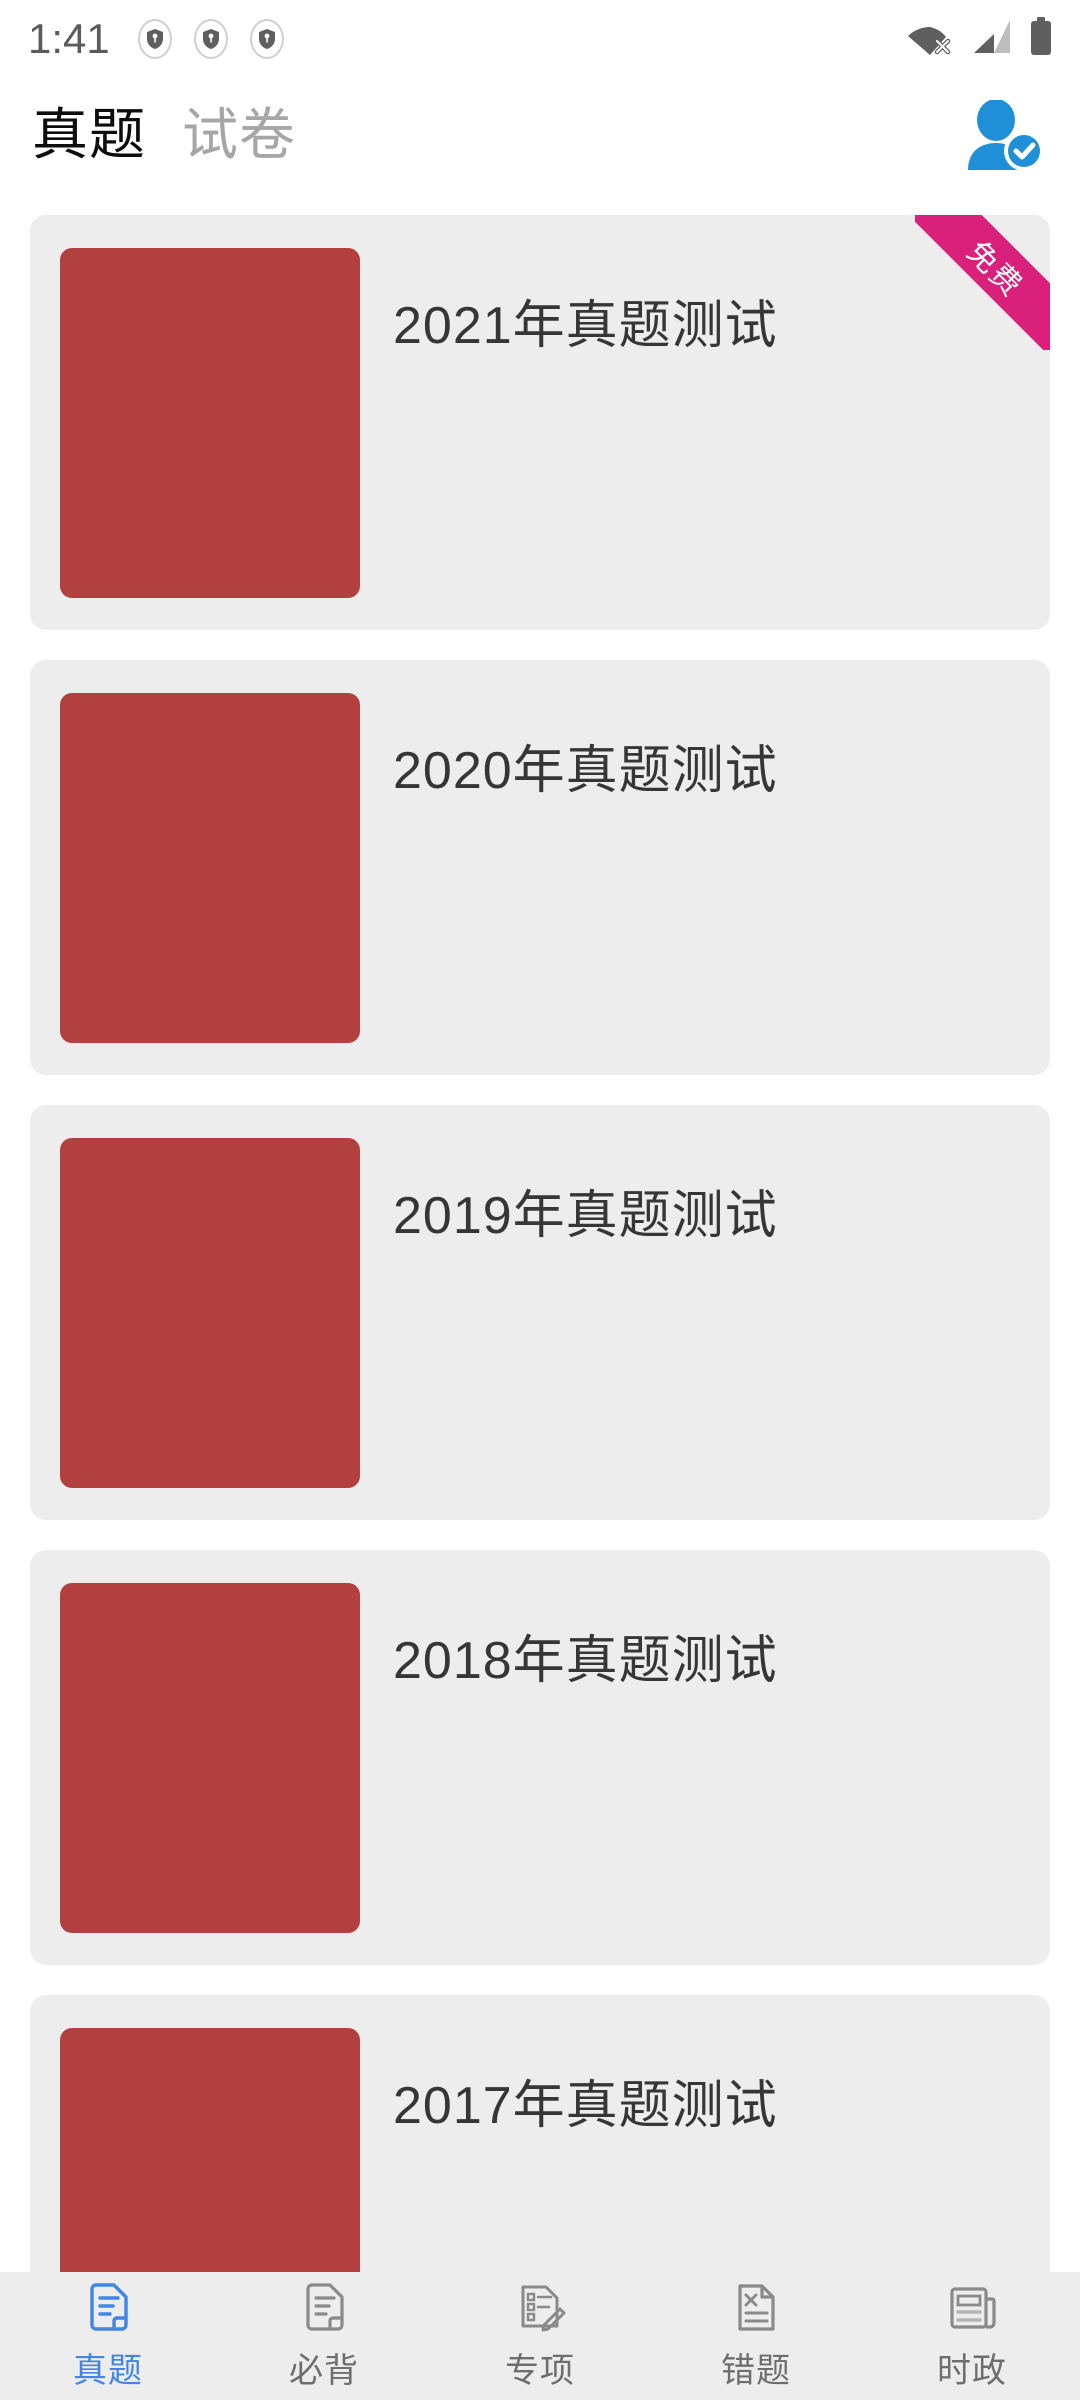 Image resolution: width=1080 pixels, height=2400 pixels. Describe the element at coordinates (585, 771) in the screenshot. I see `exam-title: 2020年真题测试` at that location.